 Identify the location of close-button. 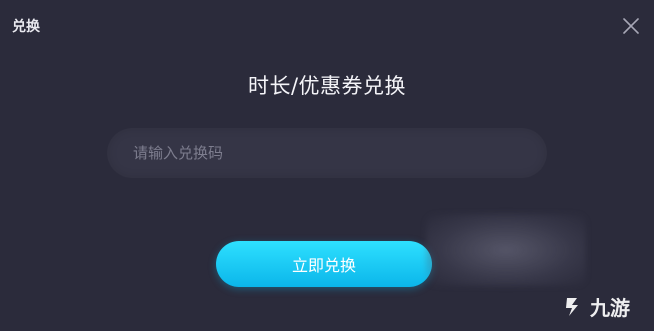
(631, 26).